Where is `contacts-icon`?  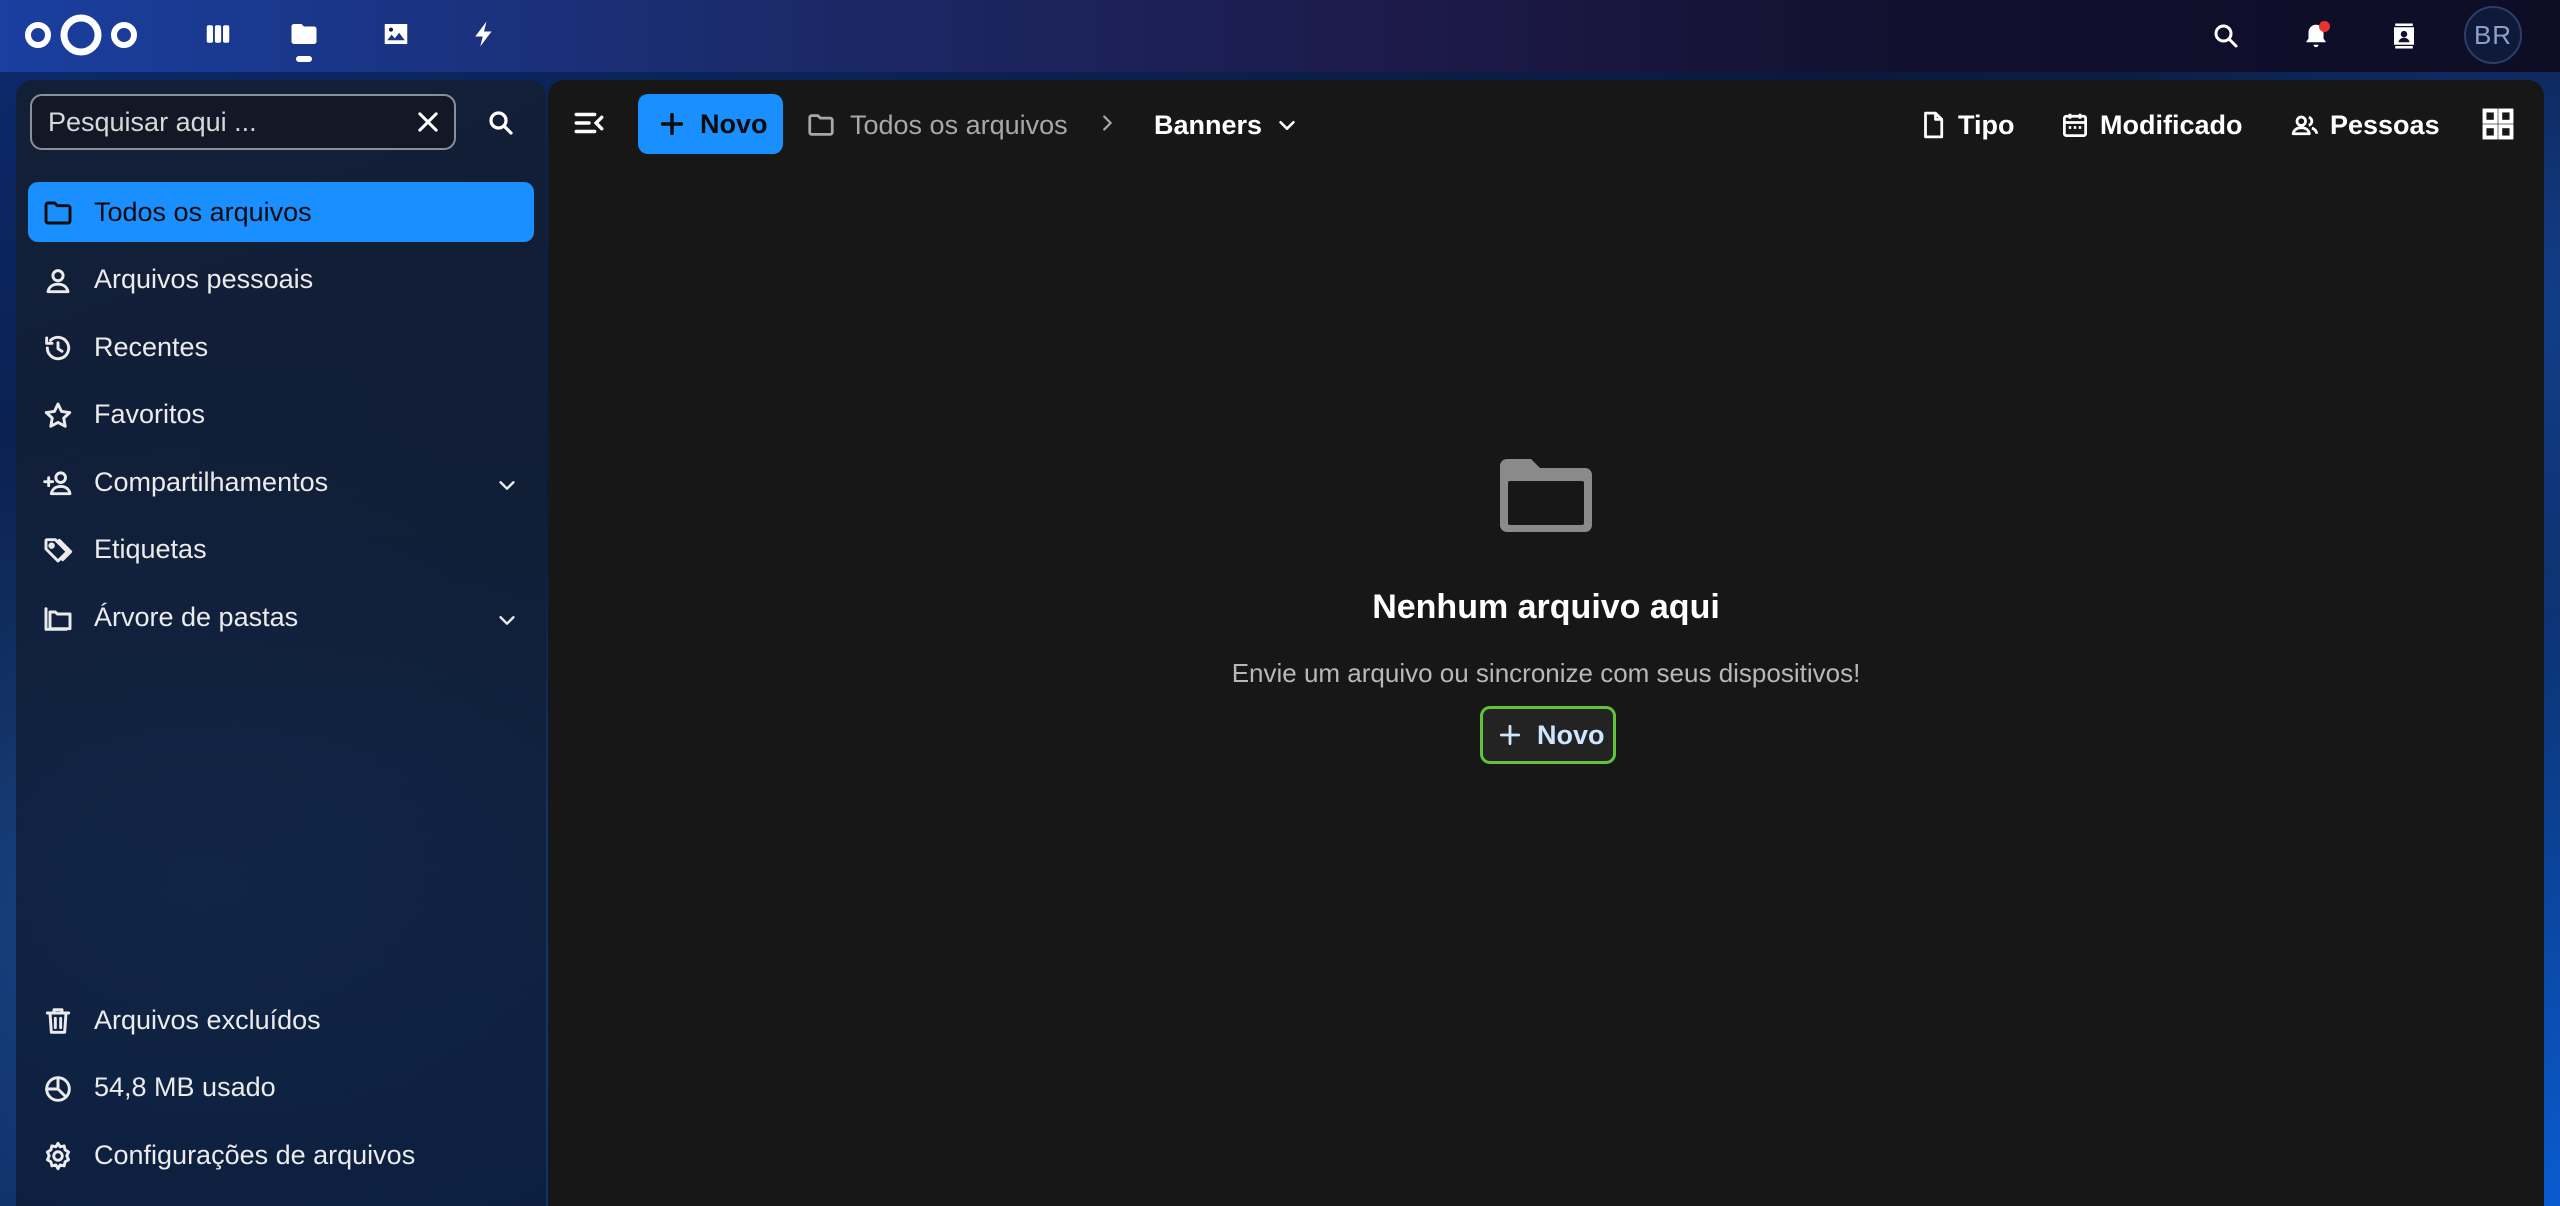 contacts-icon is located at coordinates (2404, 36).